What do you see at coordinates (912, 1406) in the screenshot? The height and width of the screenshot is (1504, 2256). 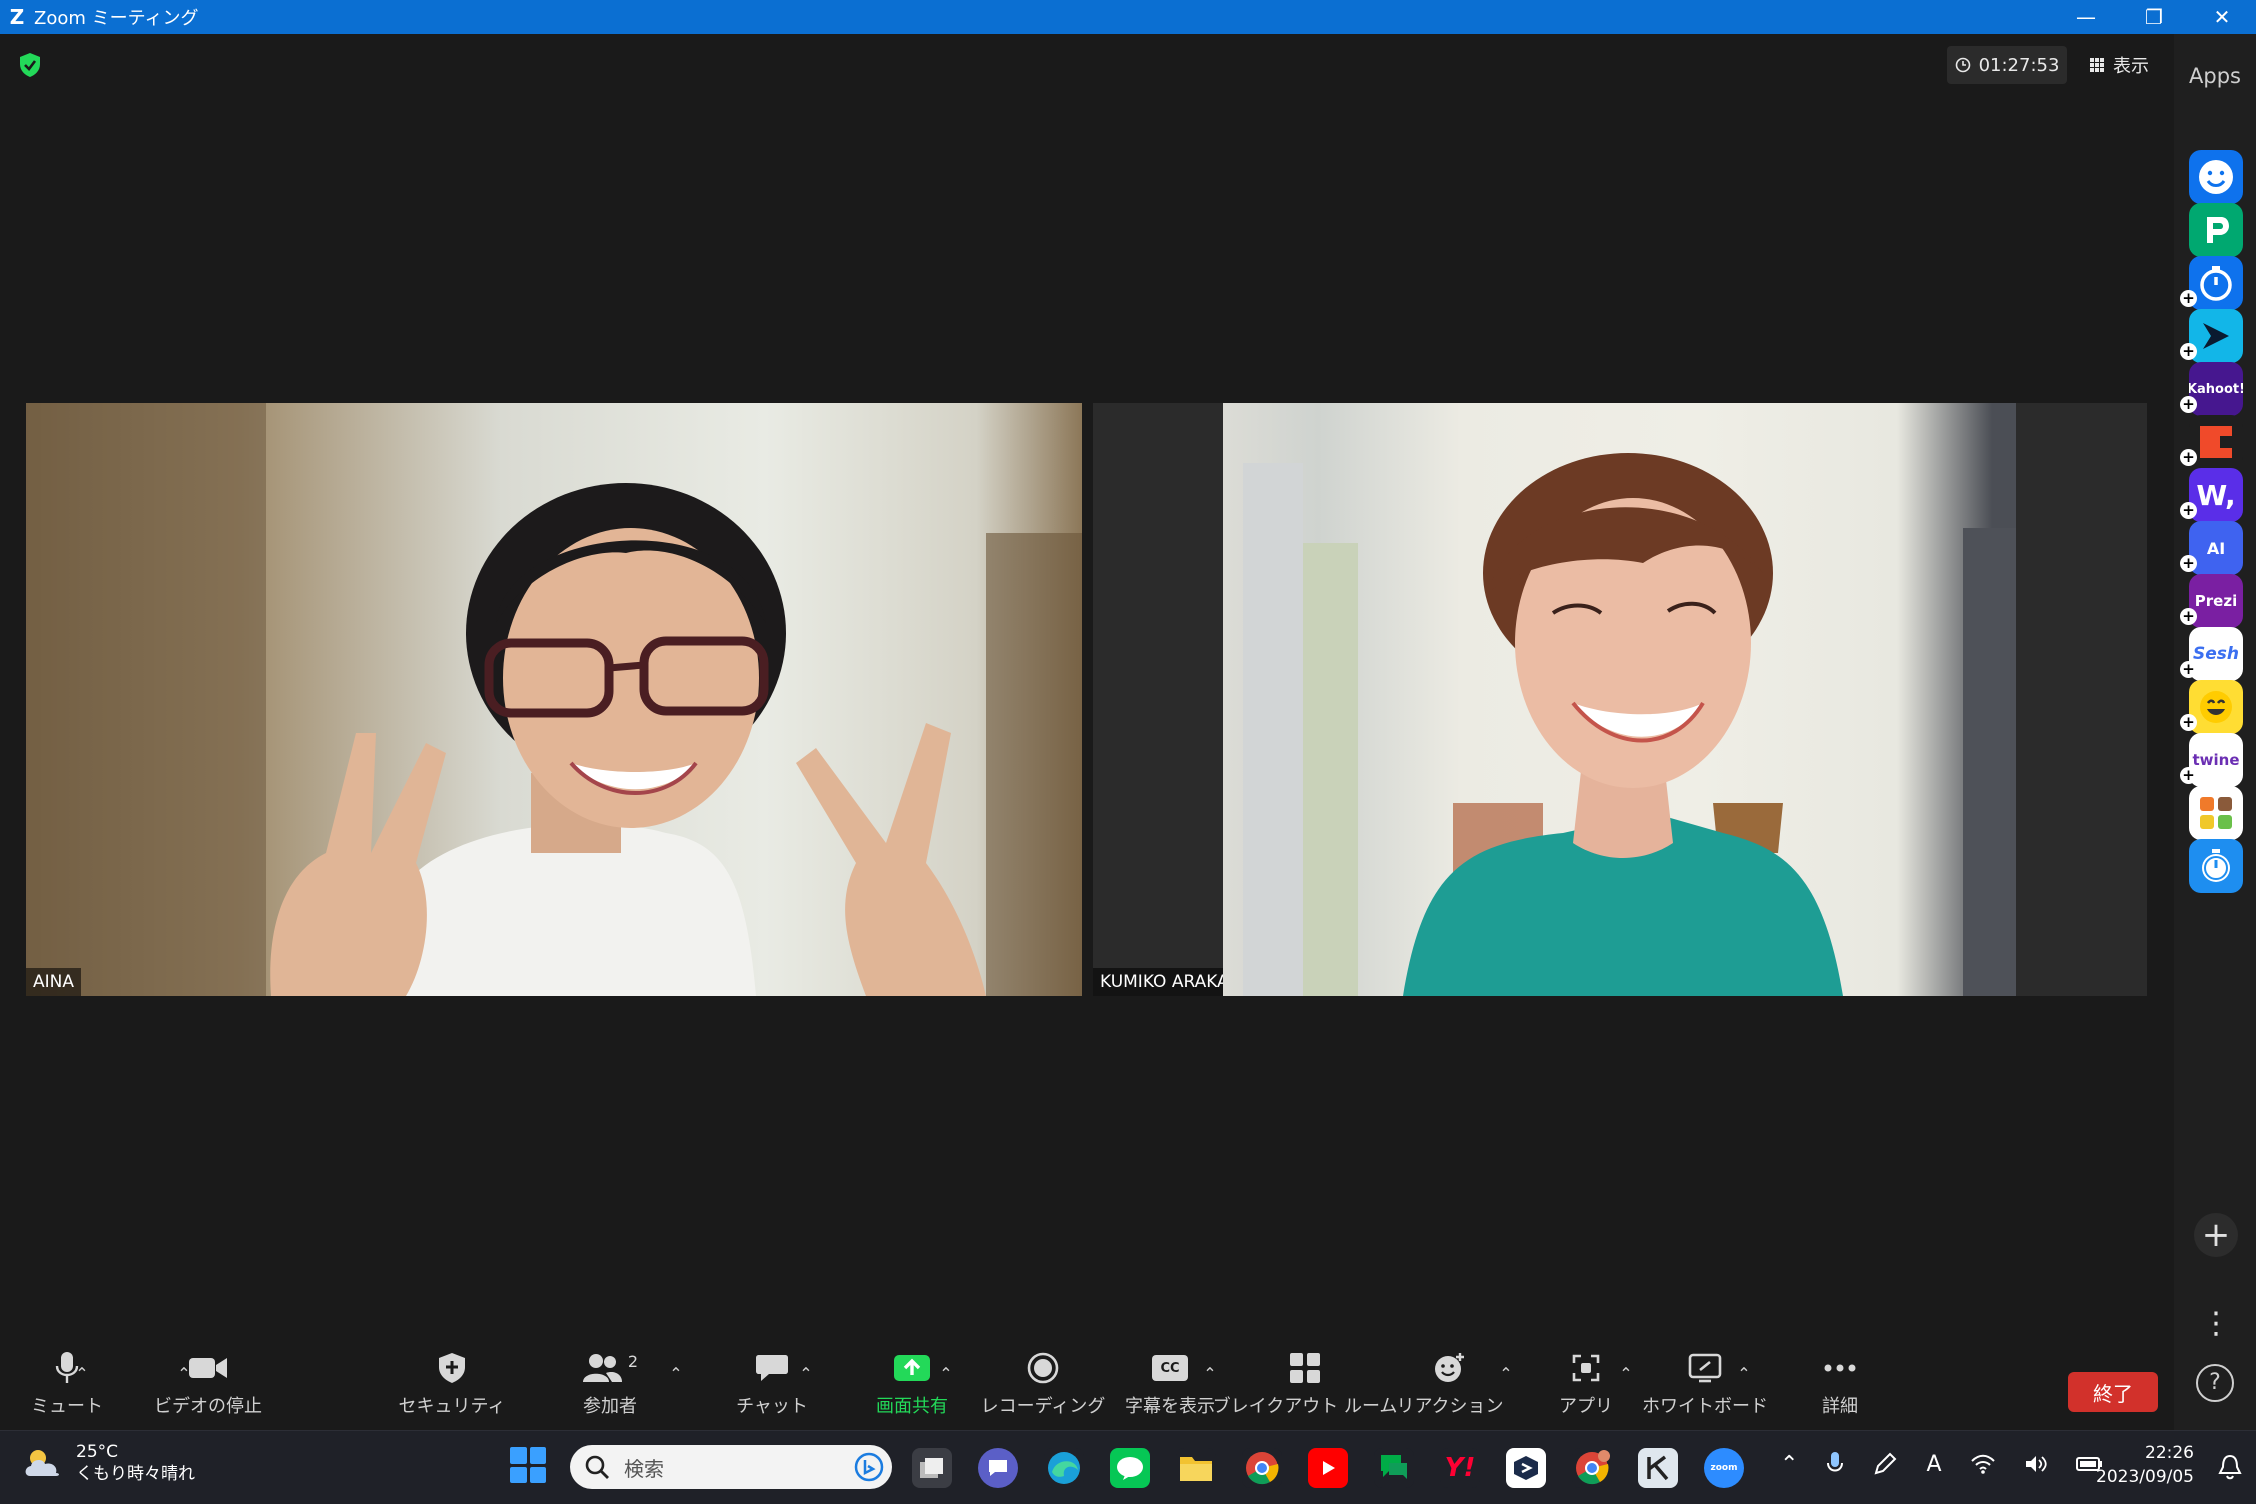 I see `share-screen-label: 画面共有` at bounding box center [912, 1406].